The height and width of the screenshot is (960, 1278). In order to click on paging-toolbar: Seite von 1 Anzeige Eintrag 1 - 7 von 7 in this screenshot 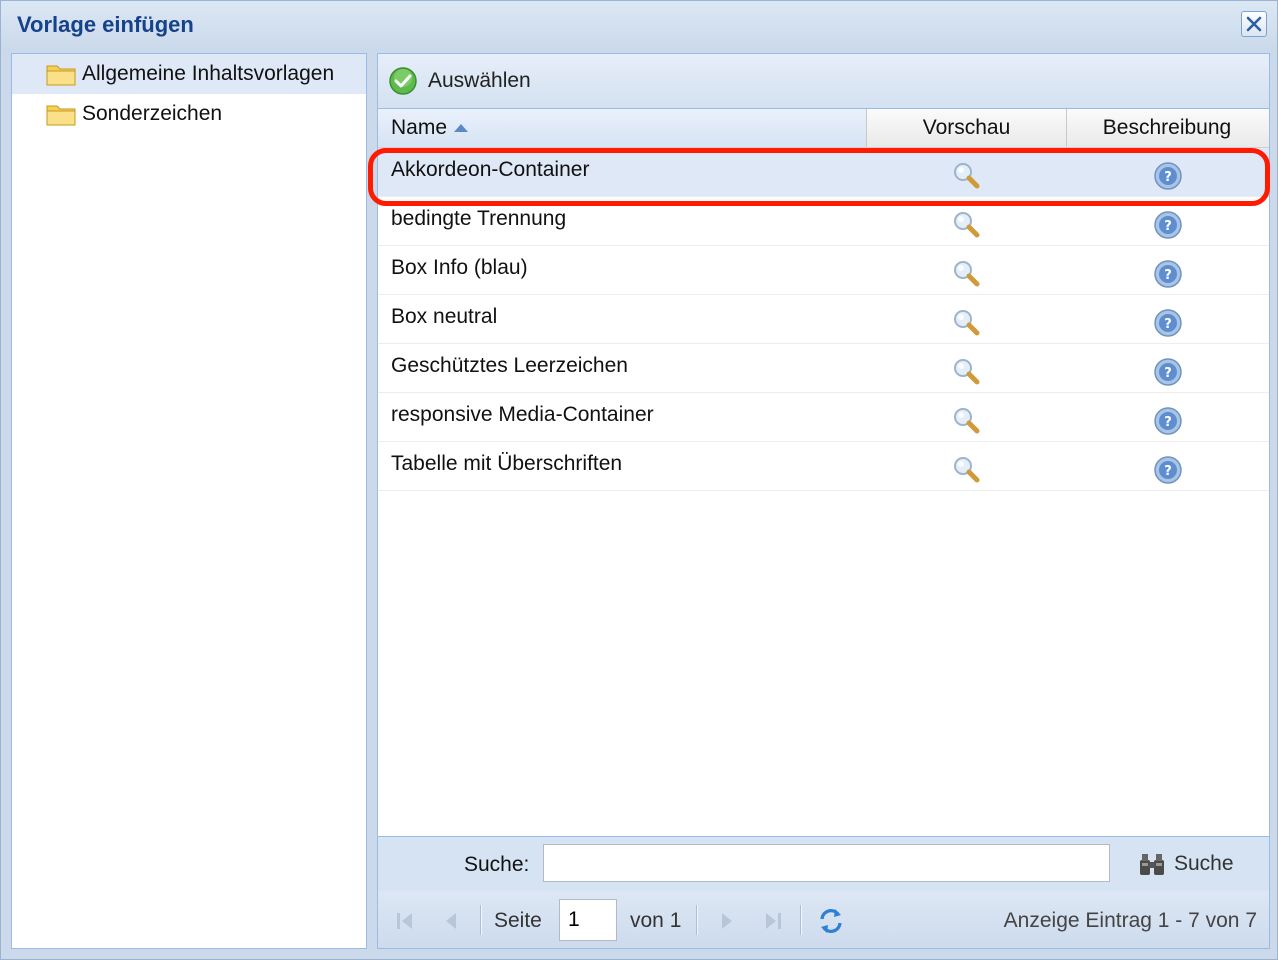, I will do `click(823, 919)`.